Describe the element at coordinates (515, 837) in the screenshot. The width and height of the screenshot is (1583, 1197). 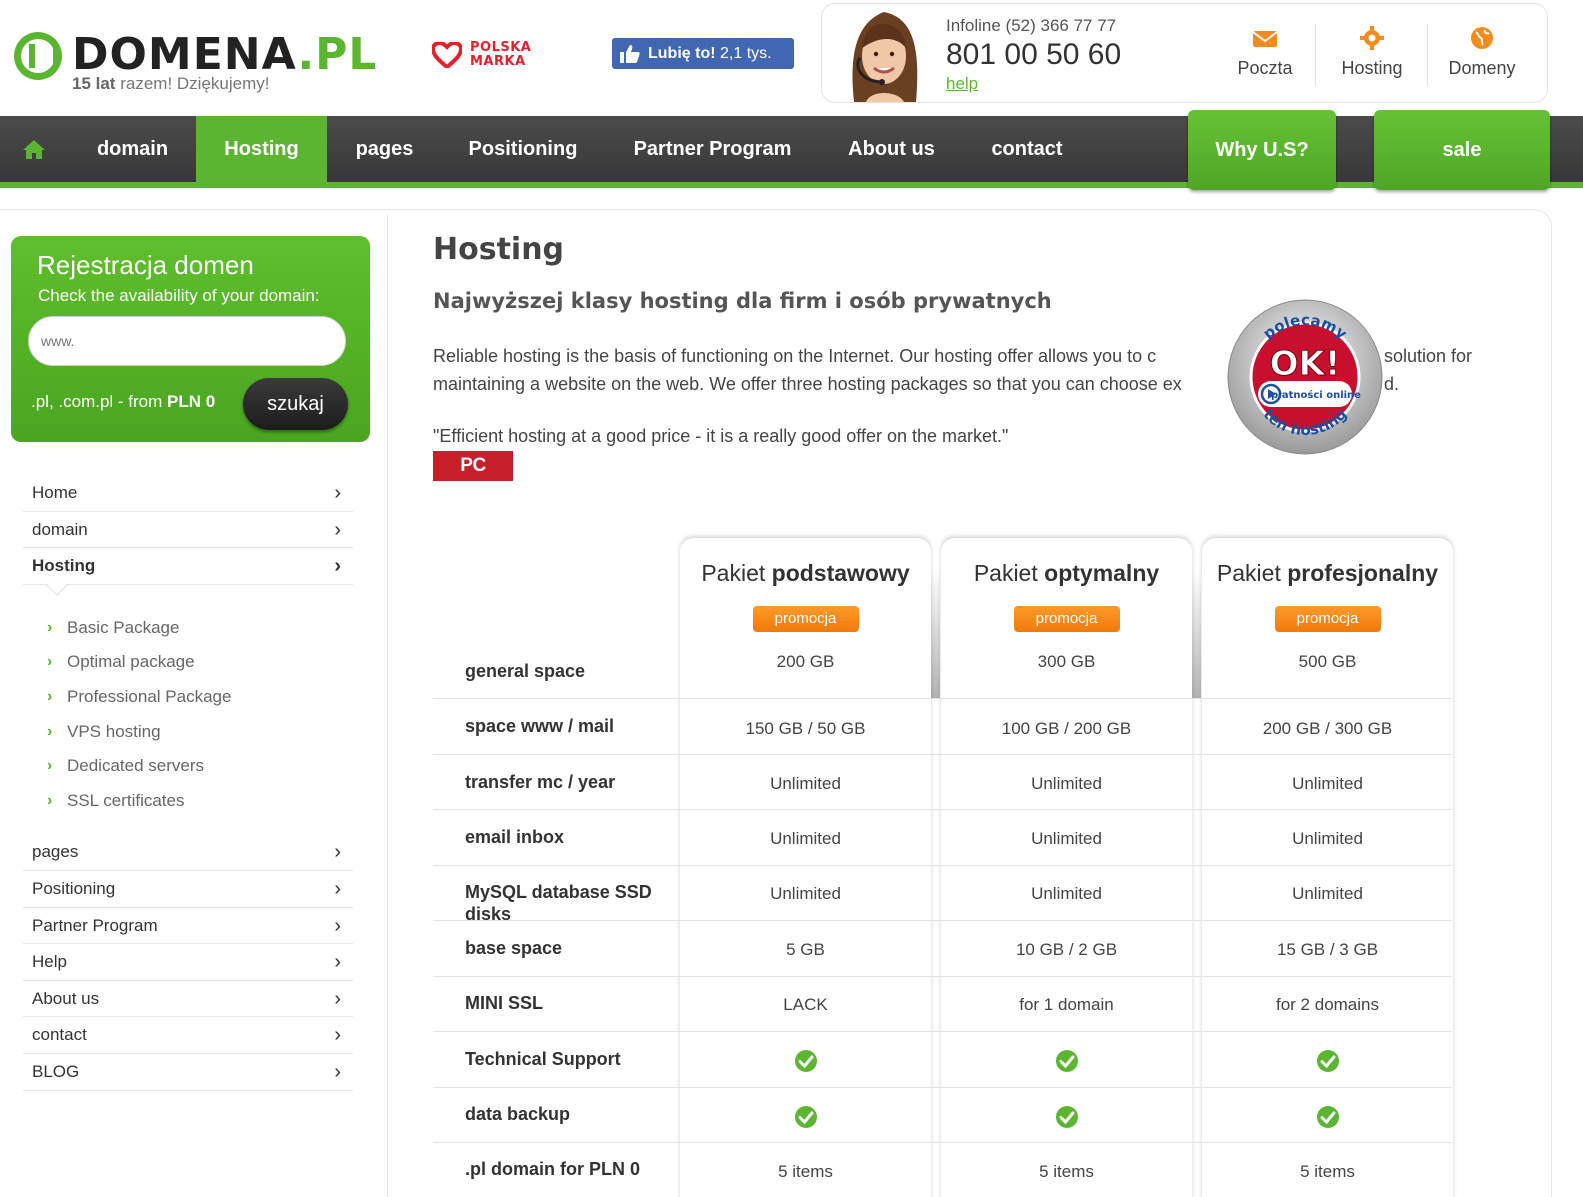
I see `row-label: email inbox` at that location.